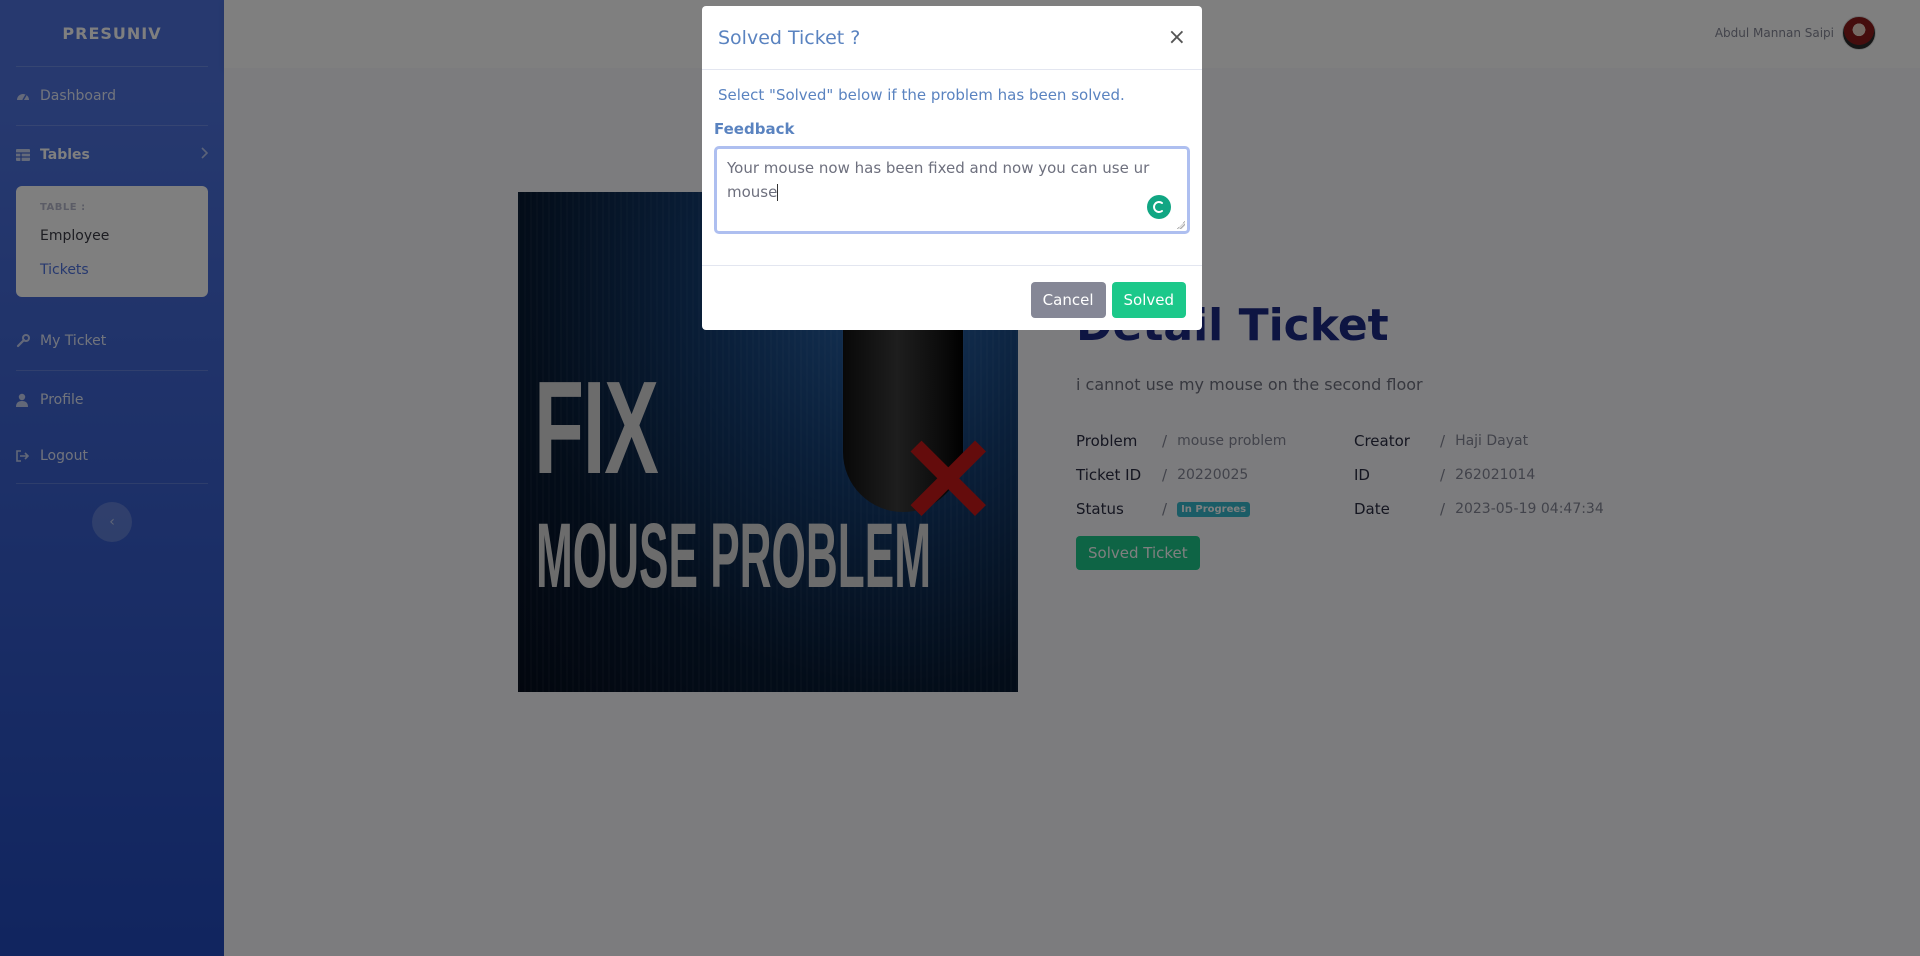 The width and height of the screenshot is (1920, 956). What do you see at coordinates (952, 38) in the screenshot?
I see `modal-header: Solved Ticket ? ×` at bounding box center [952, 38].